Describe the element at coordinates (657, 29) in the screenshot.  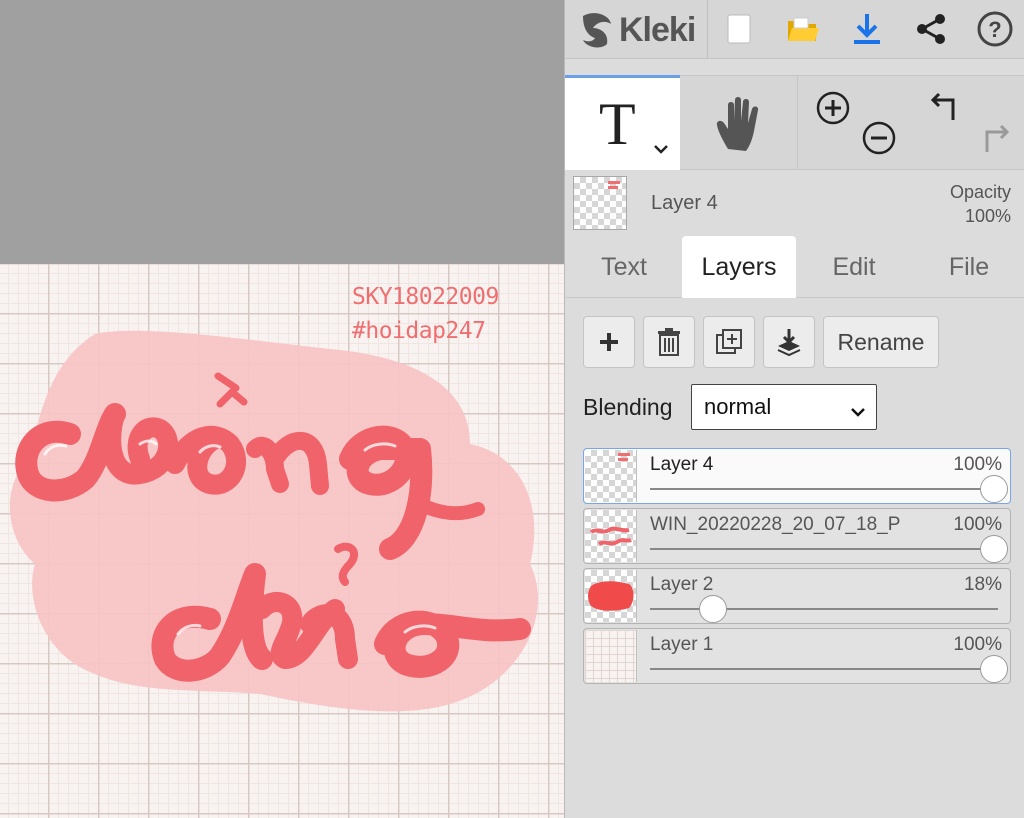
I see `app-name: Kleki` at that location.